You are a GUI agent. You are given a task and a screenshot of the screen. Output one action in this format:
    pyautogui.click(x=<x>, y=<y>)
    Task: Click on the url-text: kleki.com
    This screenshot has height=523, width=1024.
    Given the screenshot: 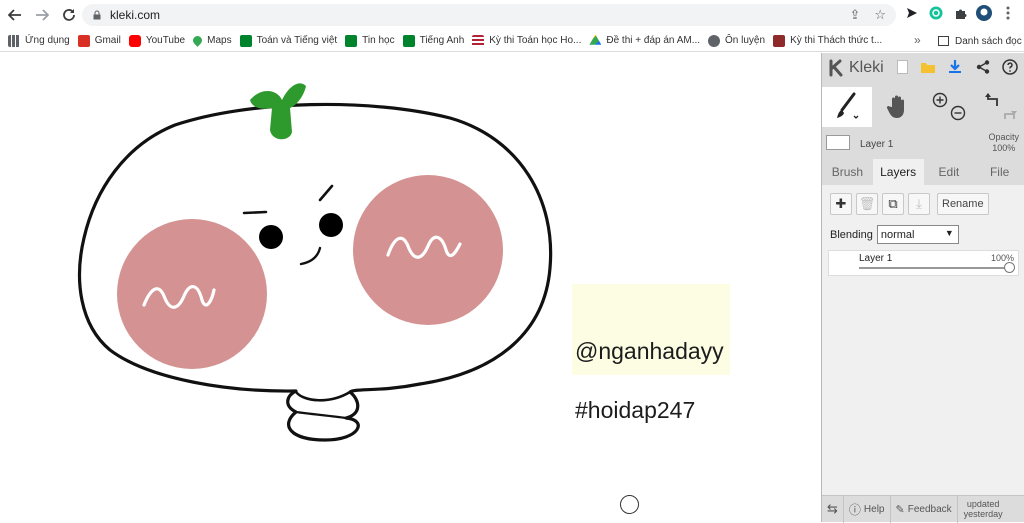 What is the action you would take?
    pyautogui.click(x=135, y=15)
    